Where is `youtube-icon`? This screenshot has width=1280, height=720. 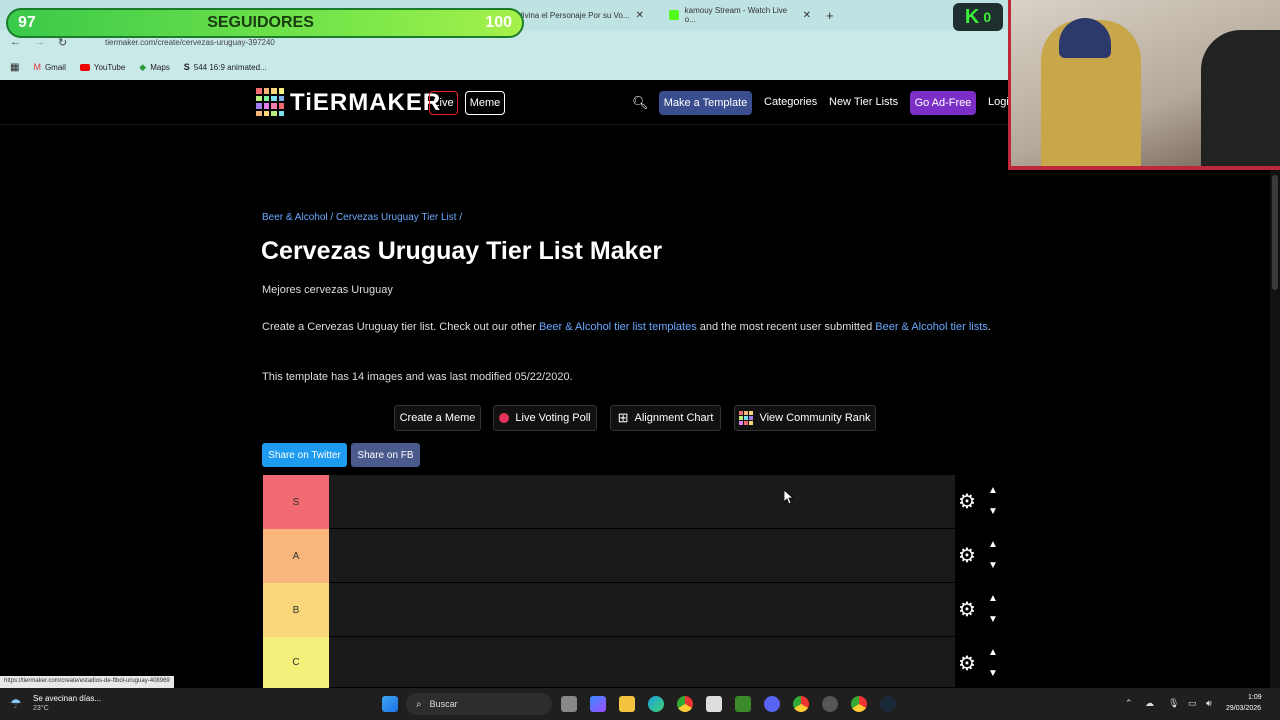
youtube-icon is located at coordinates (84, 67).